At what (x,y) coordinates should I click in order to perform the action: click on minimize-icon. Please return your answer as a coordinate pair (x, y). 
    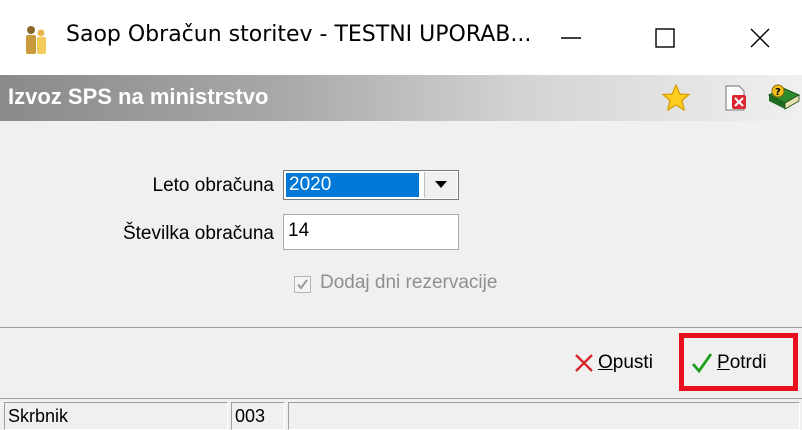
    Looking at the image, I should click on (571, 40).